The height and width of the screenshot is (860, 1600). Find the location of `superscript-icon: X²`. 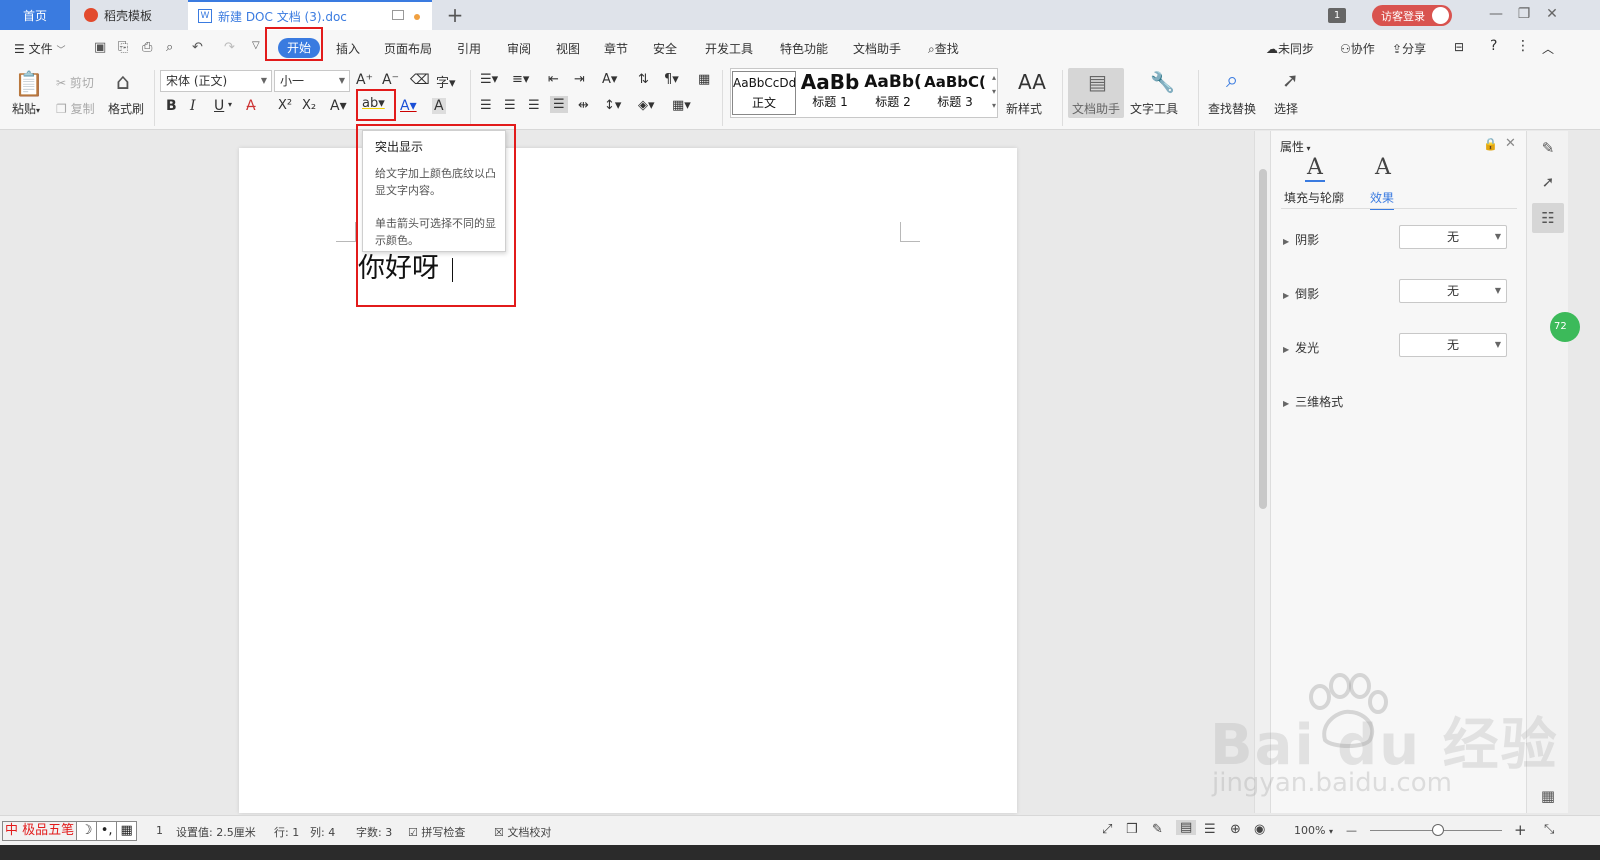

superscript-icon: X² is located at coordinates (285, 105).